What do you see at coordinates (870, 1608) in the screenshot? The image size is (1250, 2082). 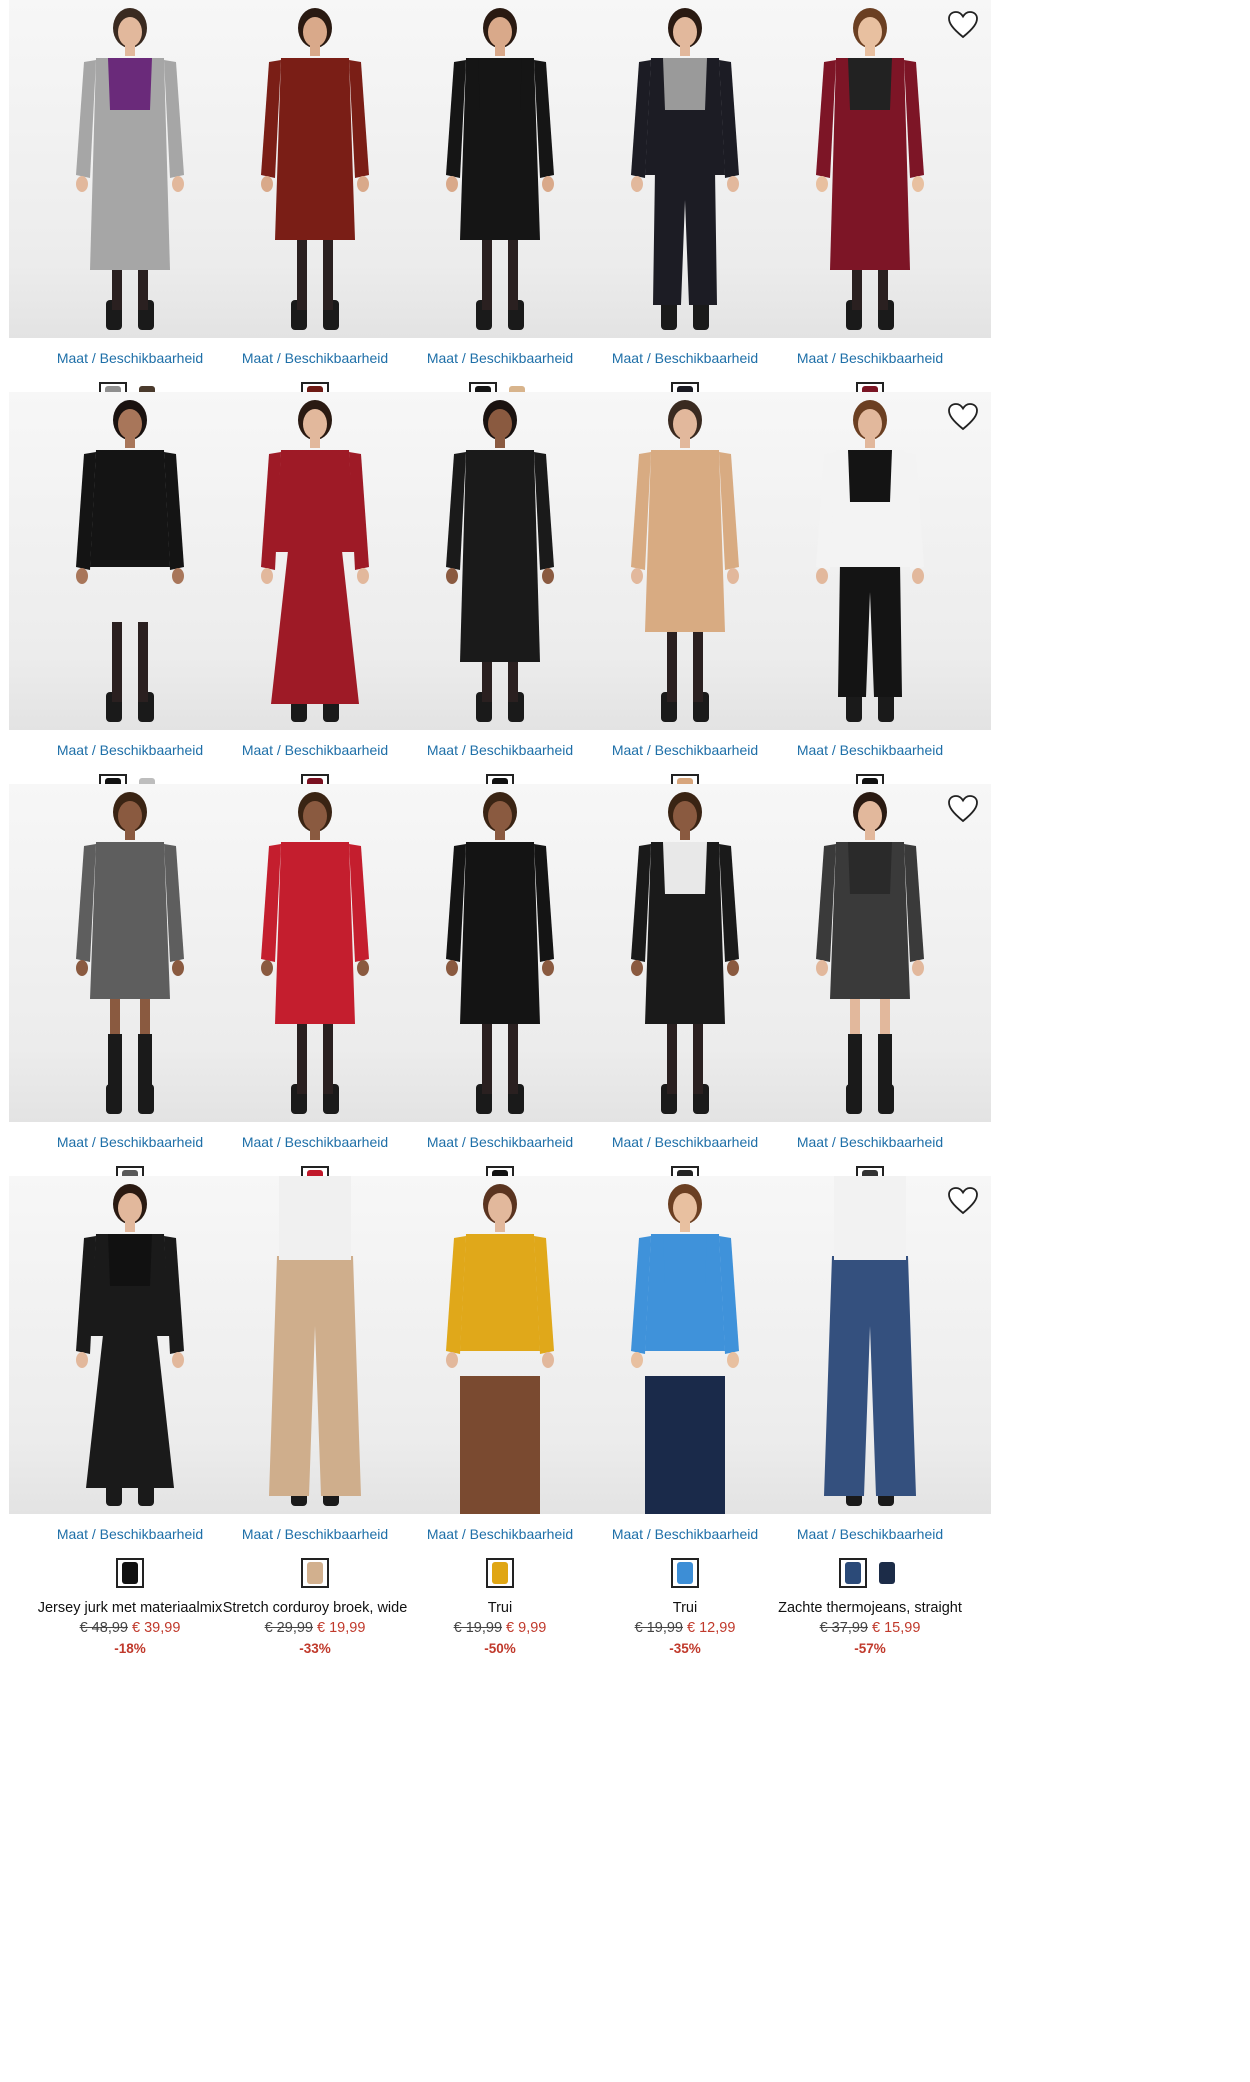 I see `product-name: Zachte thermojeans, straight` at bounding box center [870, 1608].